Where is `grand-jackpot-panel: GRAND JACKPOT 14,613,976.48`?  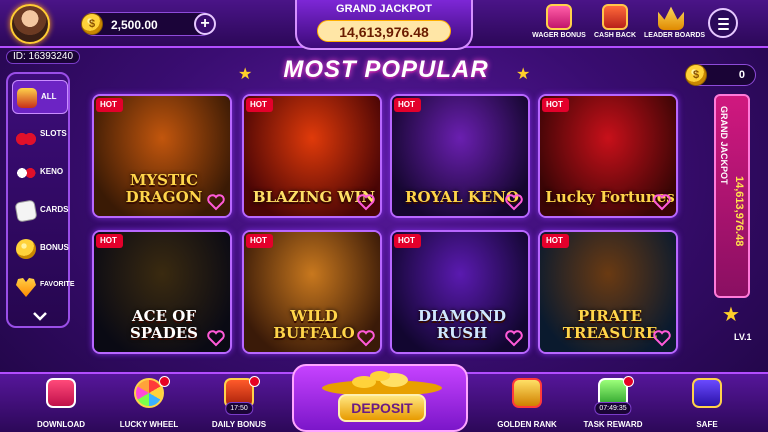 grand-jackpot-panel: GRAND JACKPOT 14,613,976.48 is located at coordinates (384, 25).